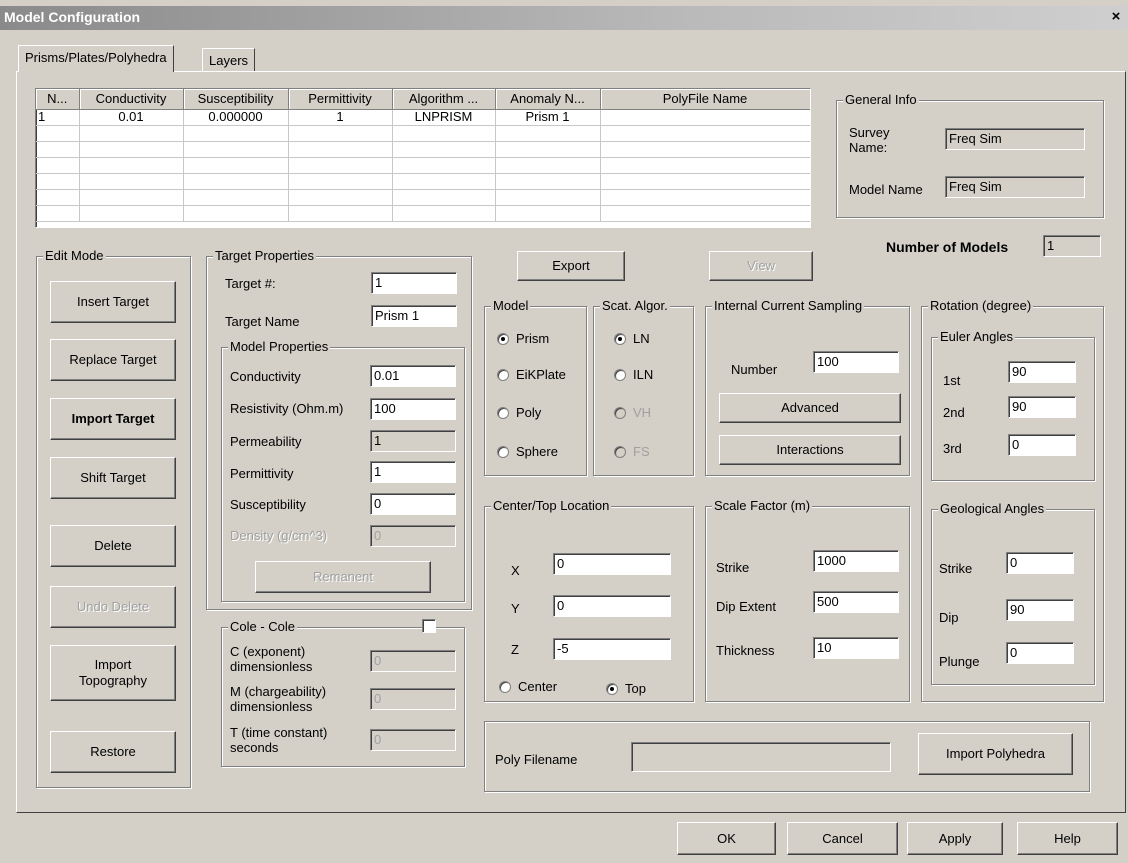 This screenshot has height=863, width=1128. Describe the element at coordinates (343, 577) in the screenshot. I see `remanent-button: Remanent` at that location.